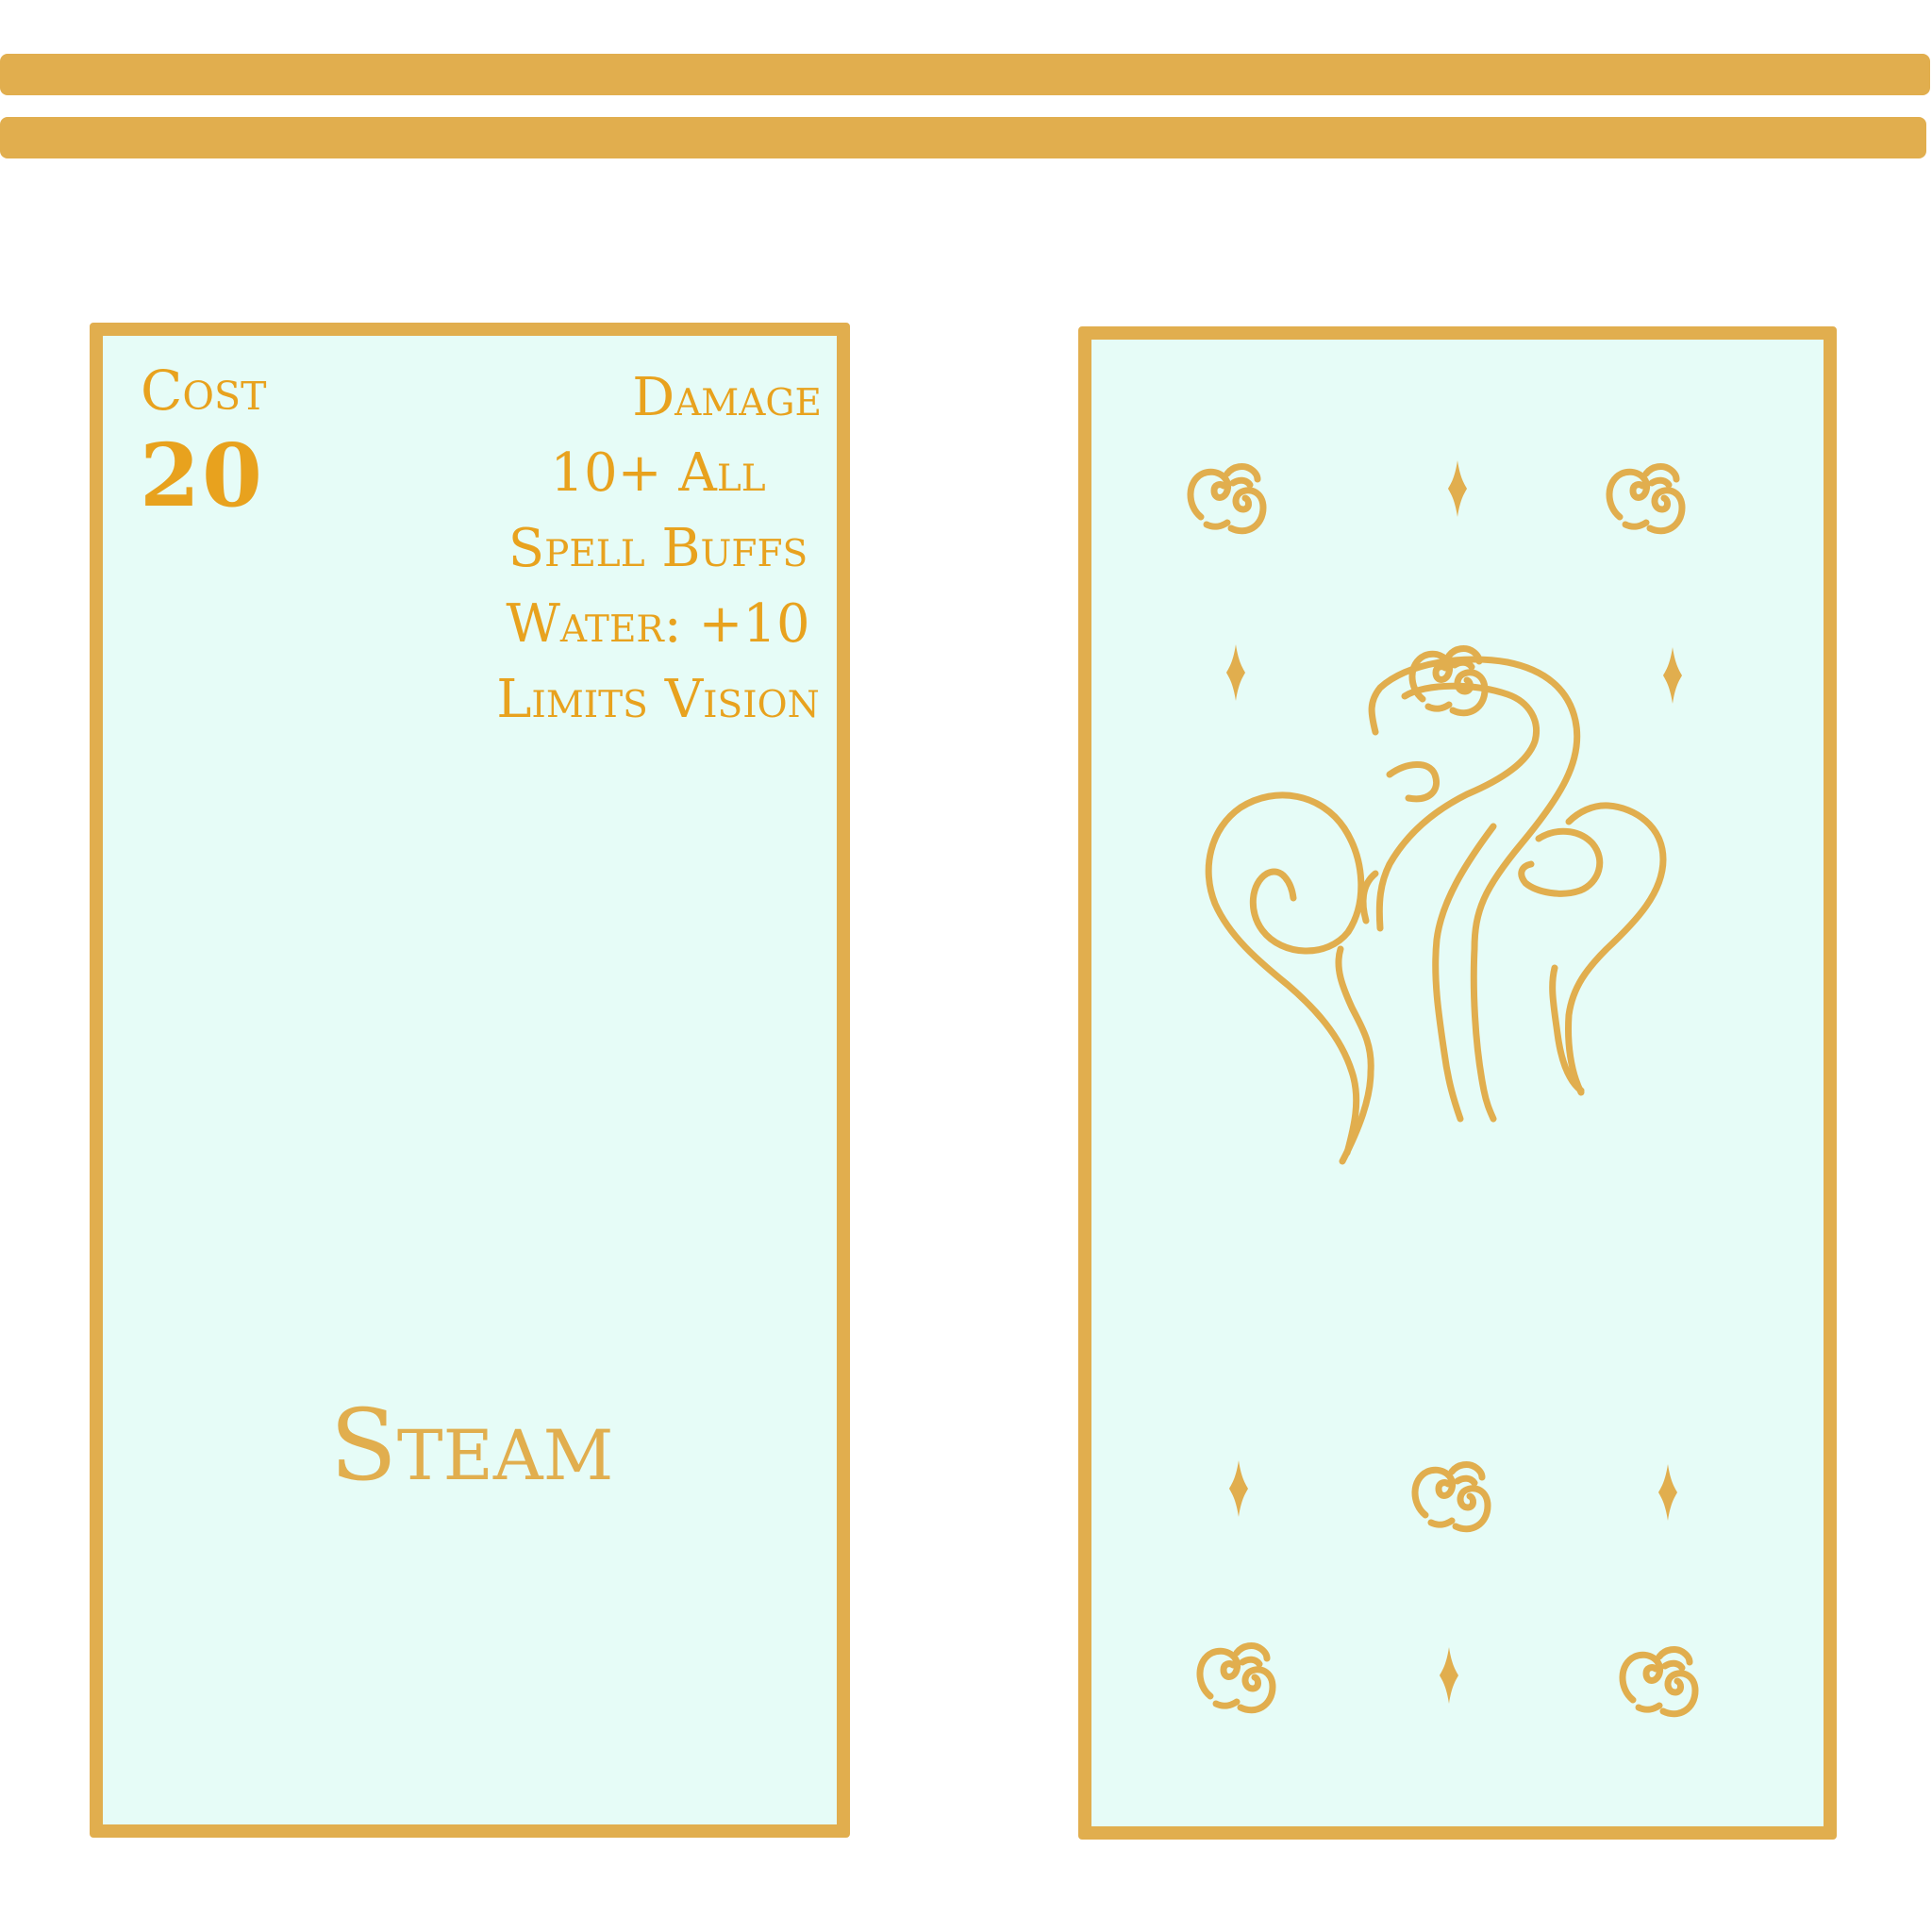  I want to click on second-border-bar, so click(963, 137).